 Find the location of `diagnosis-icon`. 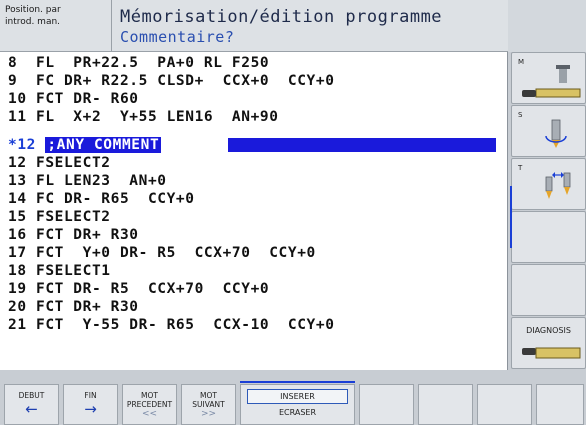

diagnosis-icon is located at coordinates (551, 353).